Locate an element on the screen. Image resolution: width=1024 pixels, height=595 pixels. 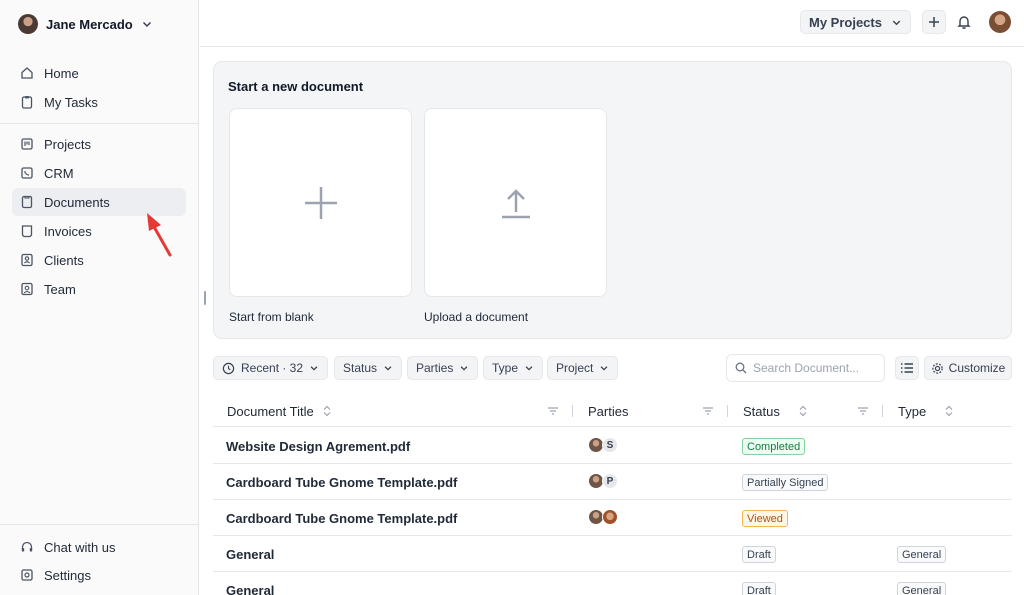
parties-cell: S is located at coordinates (603, 445).